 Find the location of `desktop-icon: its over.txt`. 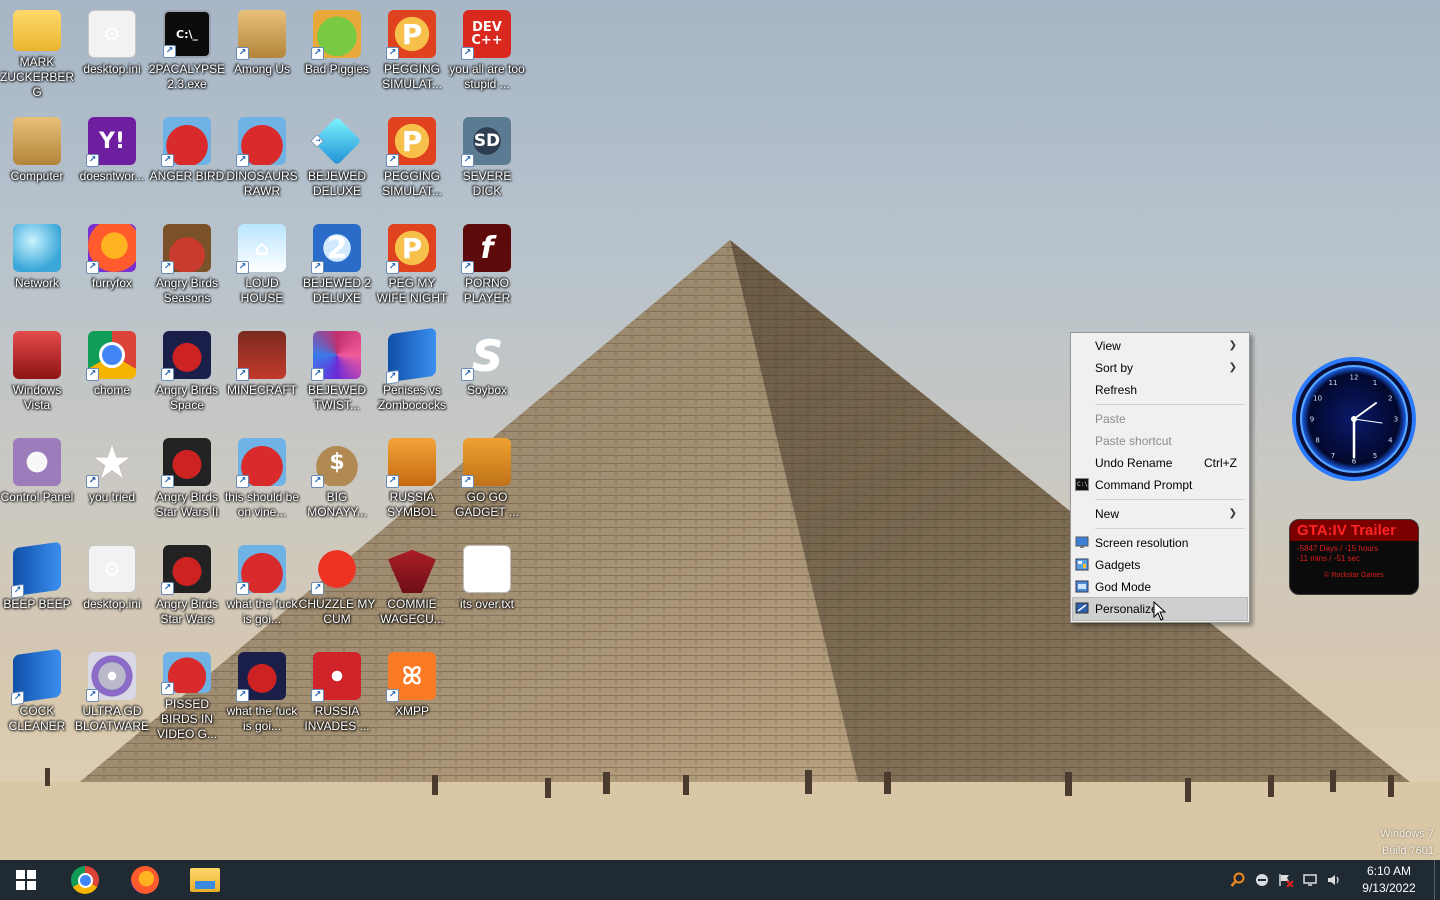

desktop-icon: its over.txt is located at coordinates (487, 587).